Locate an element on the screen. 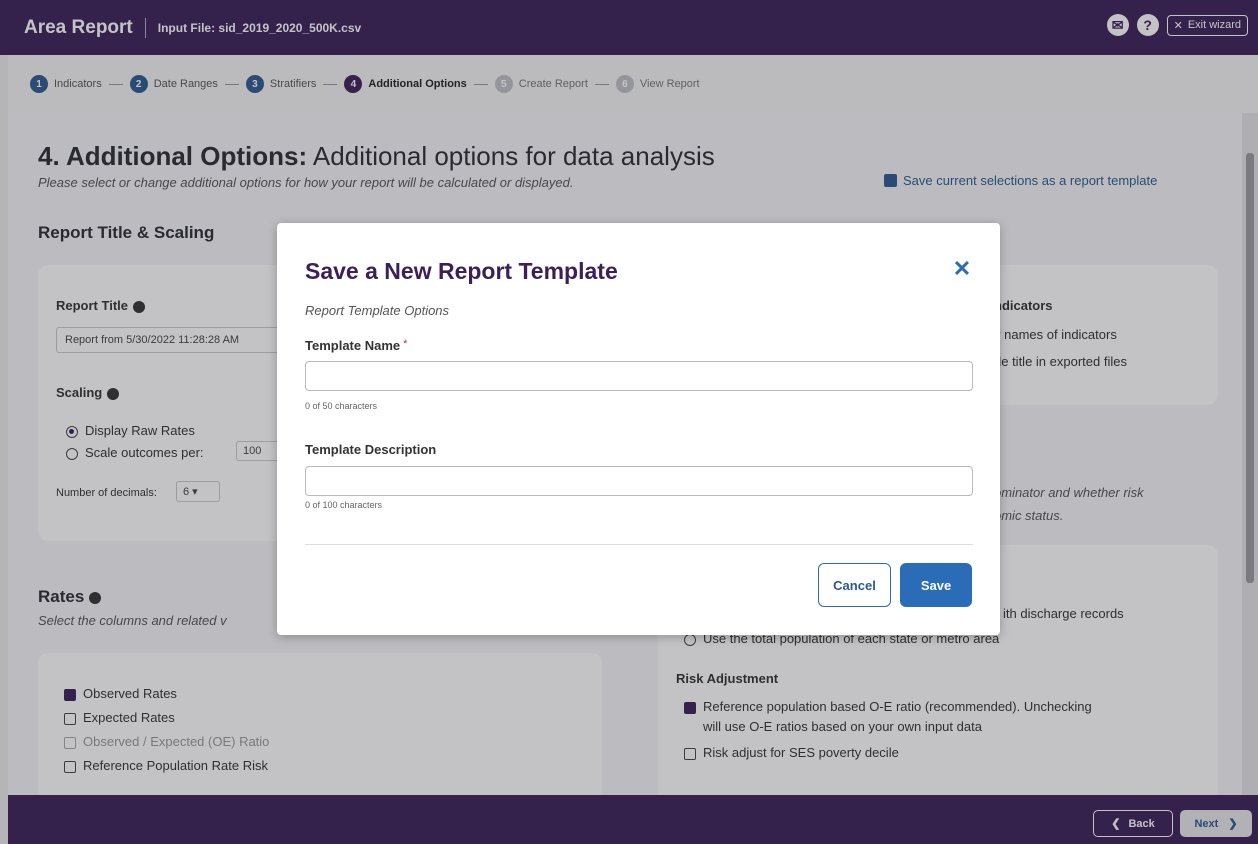  close-icon: ✕ is located at coordinates (962, 268).